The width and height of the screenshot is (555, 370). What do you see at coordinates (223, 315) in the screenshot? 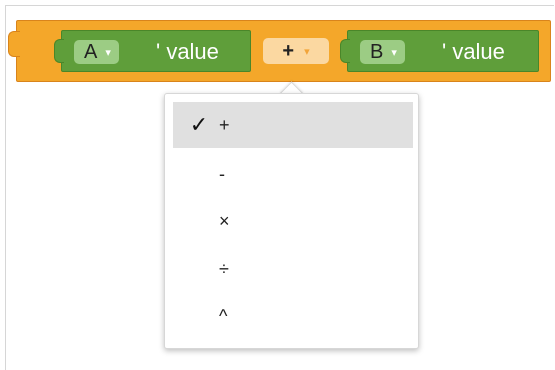
I see `menu-item-label: ^` at bounding box center [223, 315].